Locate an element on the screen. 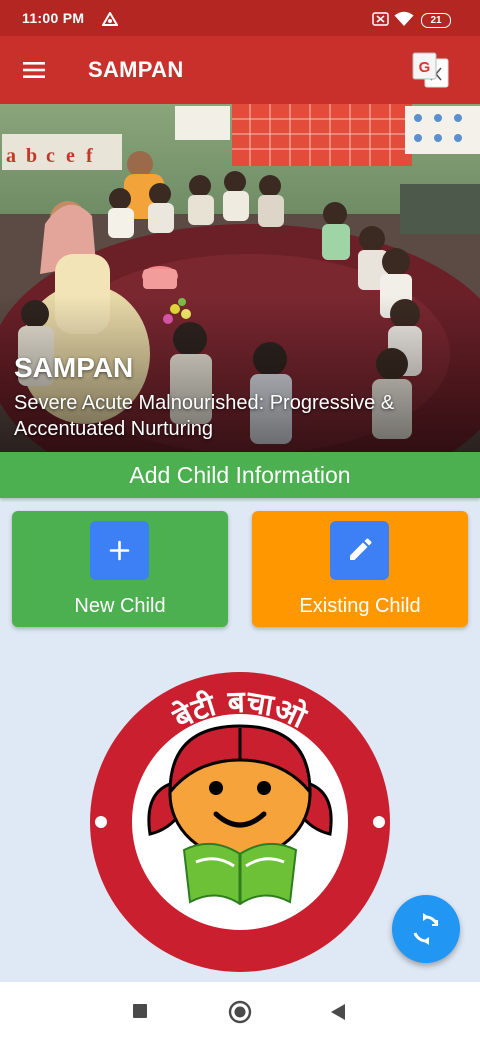  home-circle-icon is located at coordinates (240, 1012).